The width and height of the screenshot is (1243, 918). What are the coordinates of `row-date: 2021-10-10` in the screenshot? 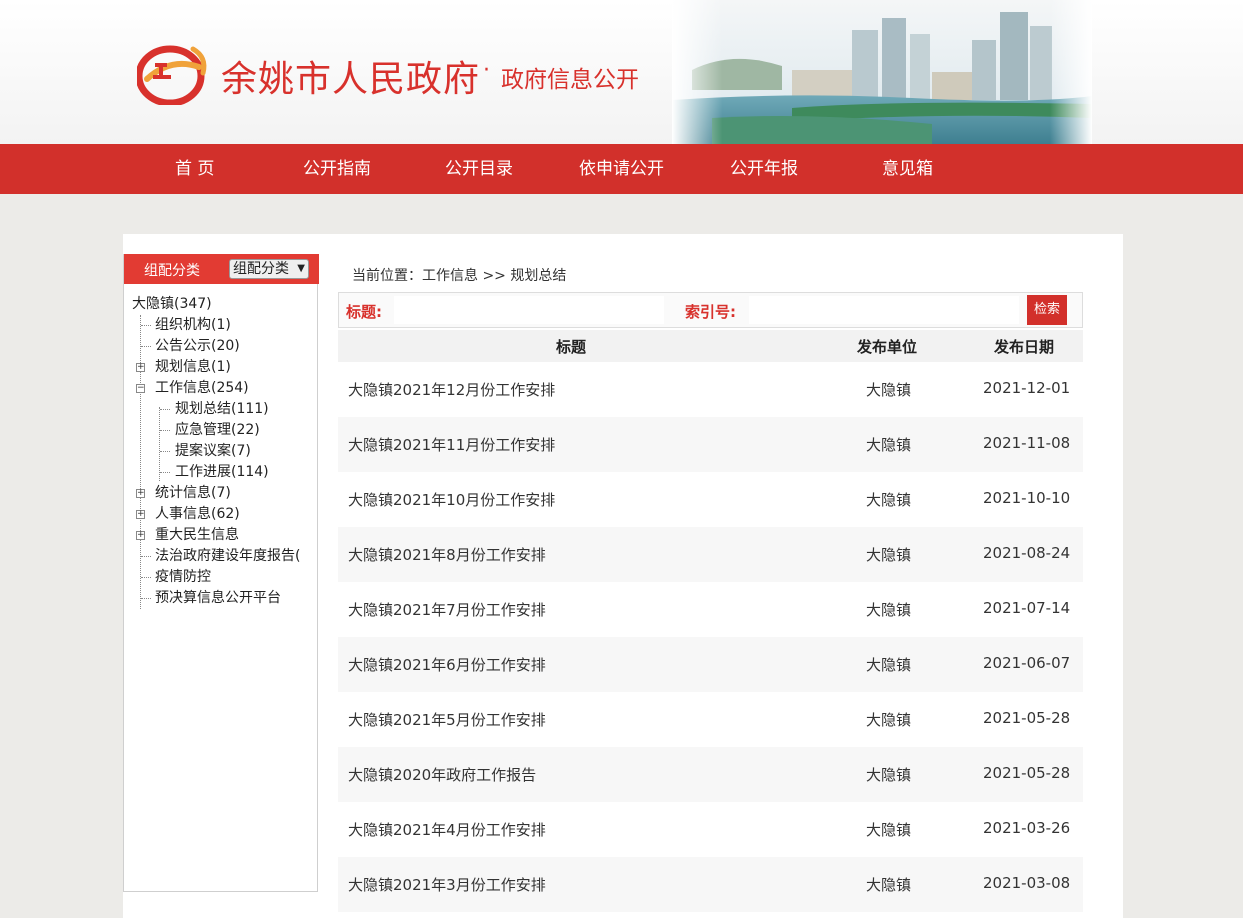 It's located at (1027, 498).